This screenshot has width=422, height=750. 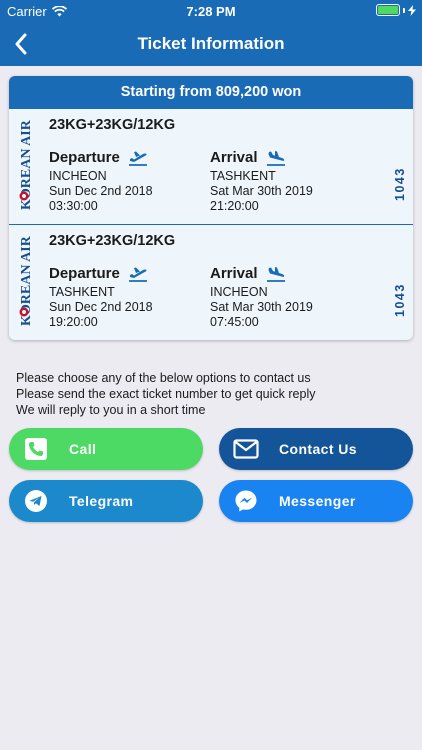 What do you see at coordinates (243, 176) in the screenshot?
I see `arrival-city: TASHKENT` at bounding box center [243, 176].